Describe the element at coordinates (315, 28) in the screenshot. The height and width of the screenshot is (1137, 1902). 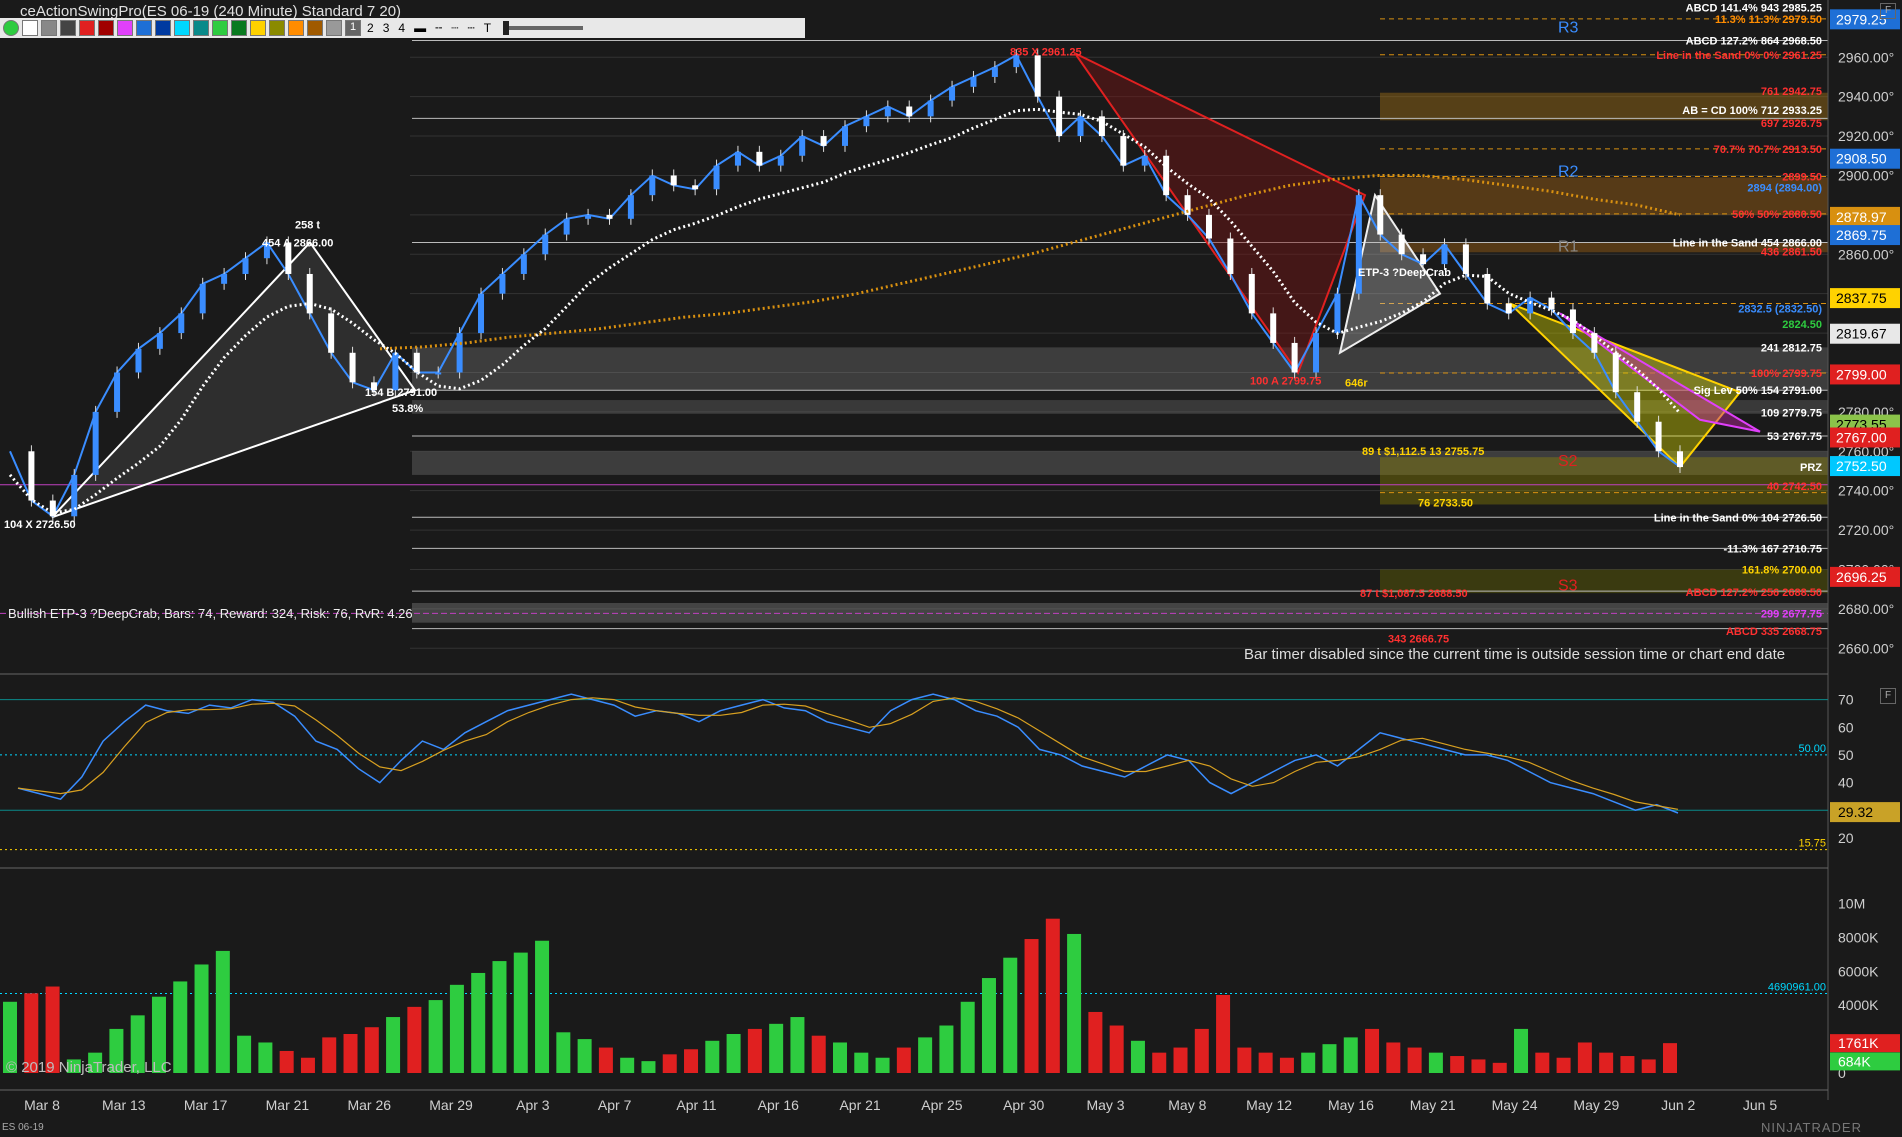
I see `color-swatch-brown` at that location.